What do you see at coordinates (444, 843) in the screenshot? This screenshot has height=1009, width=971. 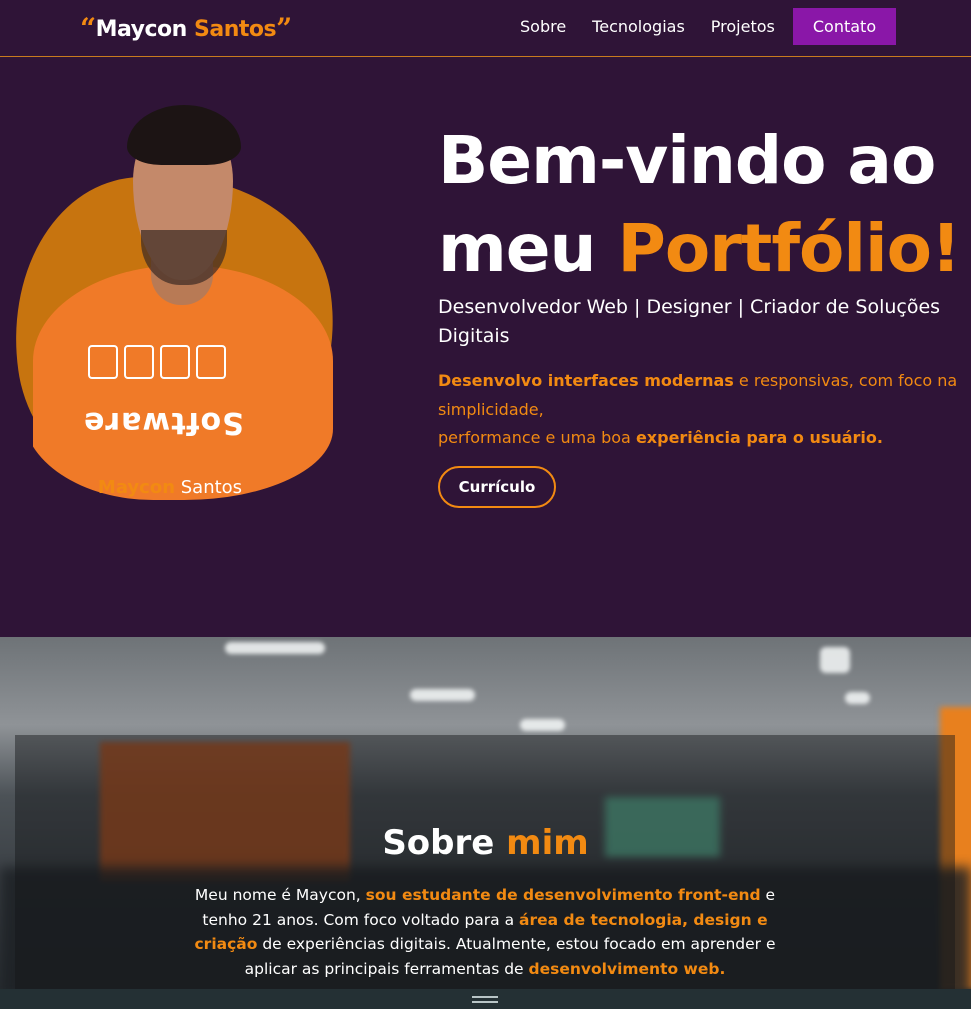 I see `about-title-text: Sobre` at bounding box center [444, 843].